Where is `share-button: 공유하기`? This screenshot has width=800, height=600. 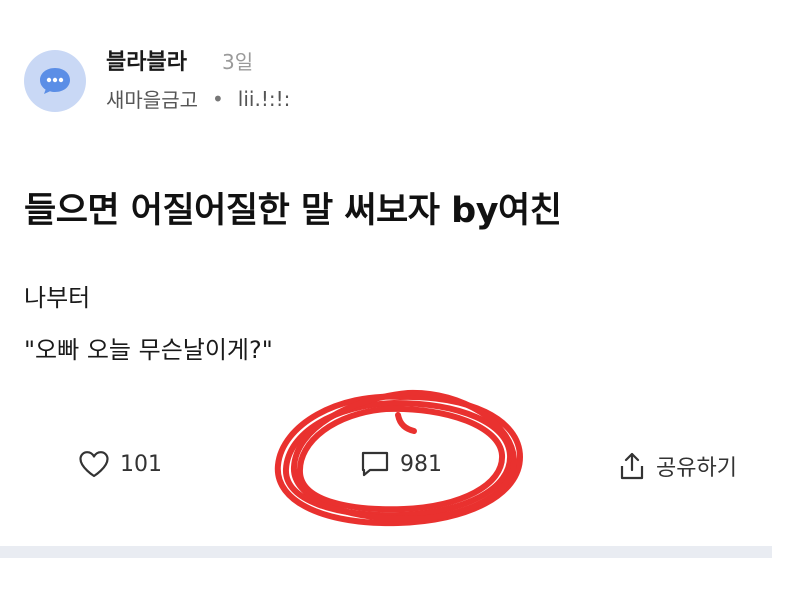 share-button: 공유하기 is located at coordinates (677, 466).